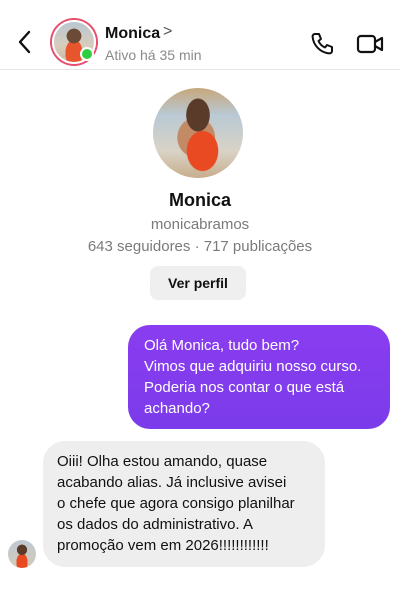  What do you see at coordinates (370, 44) in the screenshot?
I see `video-camera-icon` at bounding box center [370, 44].